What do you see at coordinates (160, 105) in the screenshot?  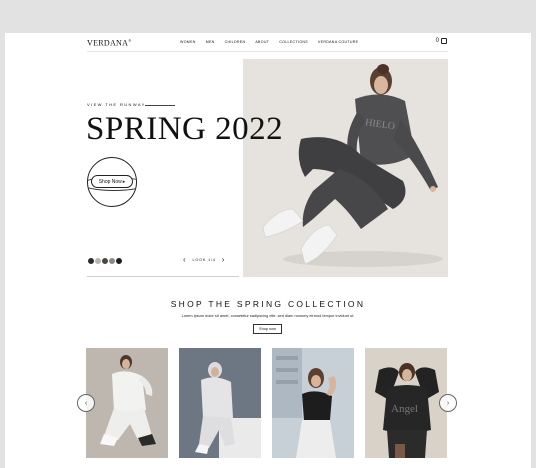 I see `eyebrow-line` at bounding box center [160, 105].